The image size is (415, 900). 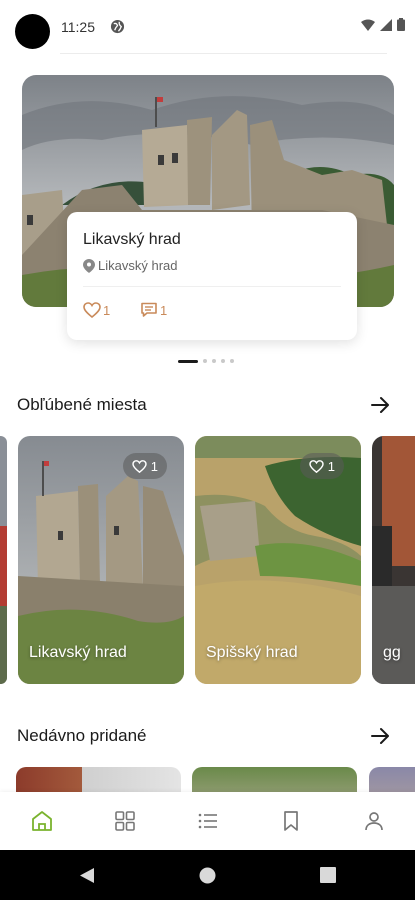 What do you see at coordinates (107, 310) in the screenshot?
I see `hero-likes-count: 1` at bounding box center [107, 310].